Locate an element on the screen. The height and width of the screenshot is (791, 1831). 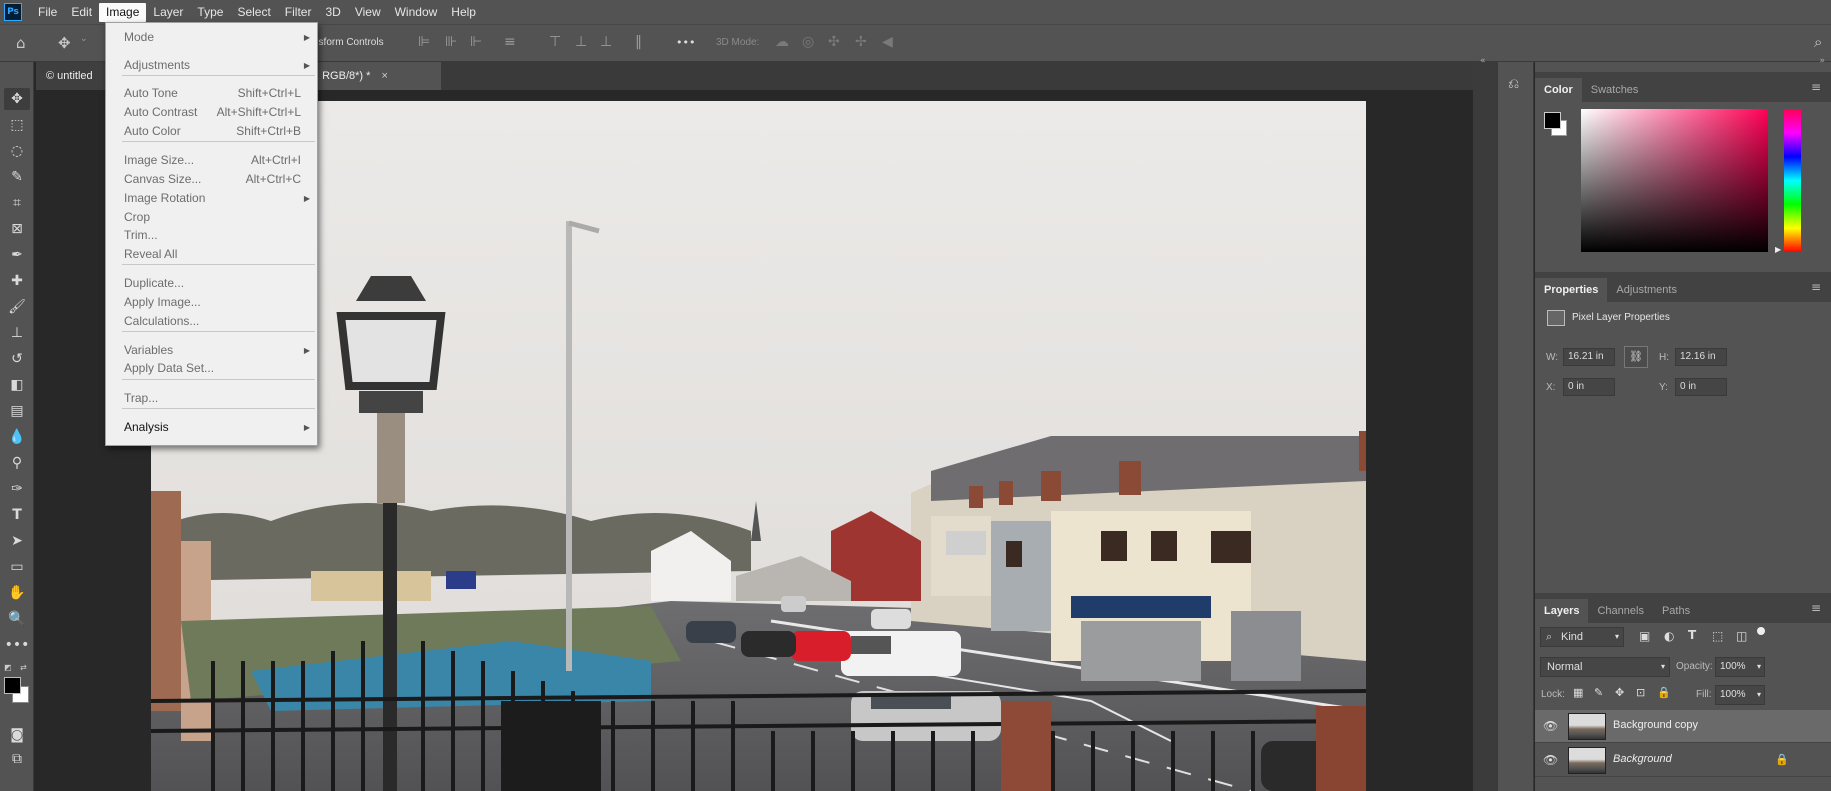
rectangle-tool-icon: ▭ is located at coordinates (17, 567).